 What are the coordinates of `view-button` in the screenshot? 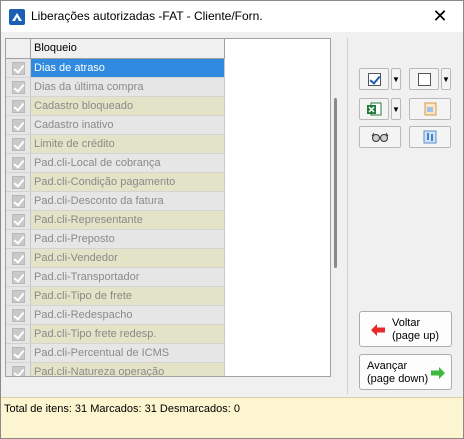 It's located at (380, 137).